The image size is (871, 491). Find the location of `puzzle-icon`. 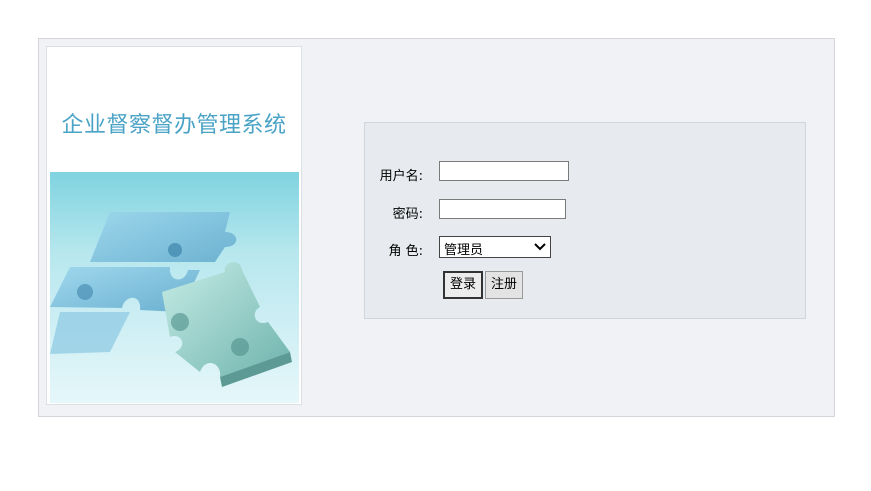

puzzle-icon is located at coordinates (171, 299).